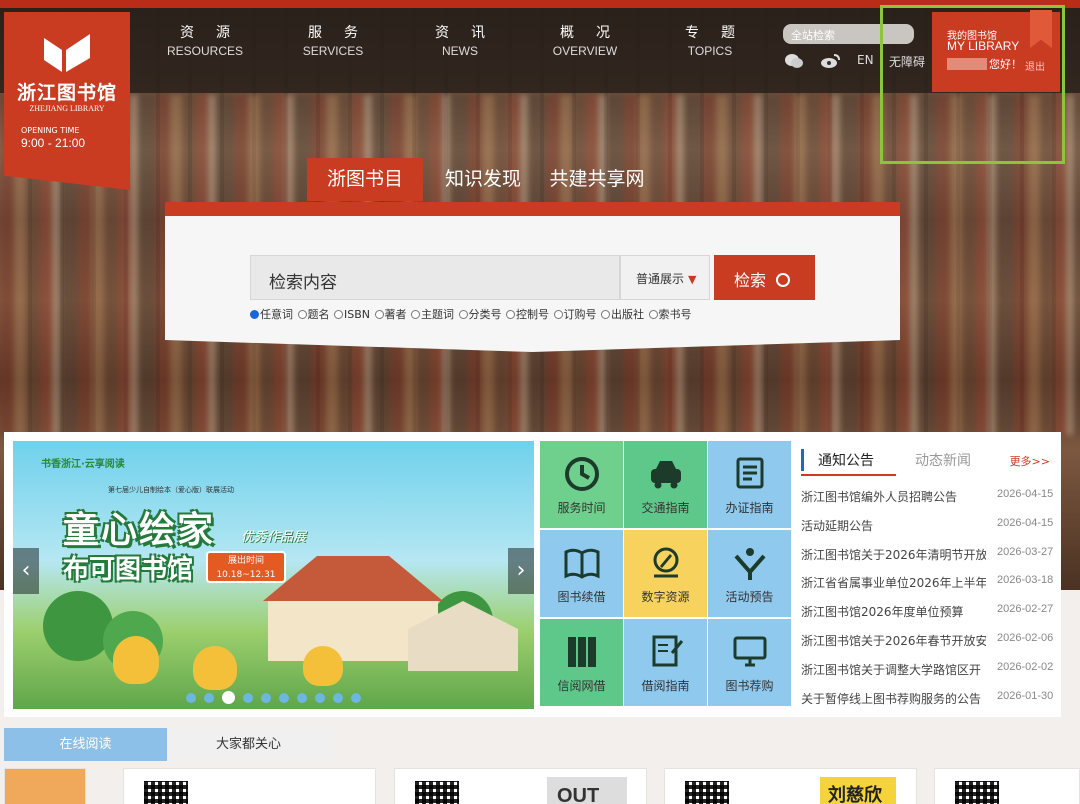  What do you see at coordinates (352, 314) in the screenshot?
I see `radio-isbn: ISBN` at bounding box center [352, 314].